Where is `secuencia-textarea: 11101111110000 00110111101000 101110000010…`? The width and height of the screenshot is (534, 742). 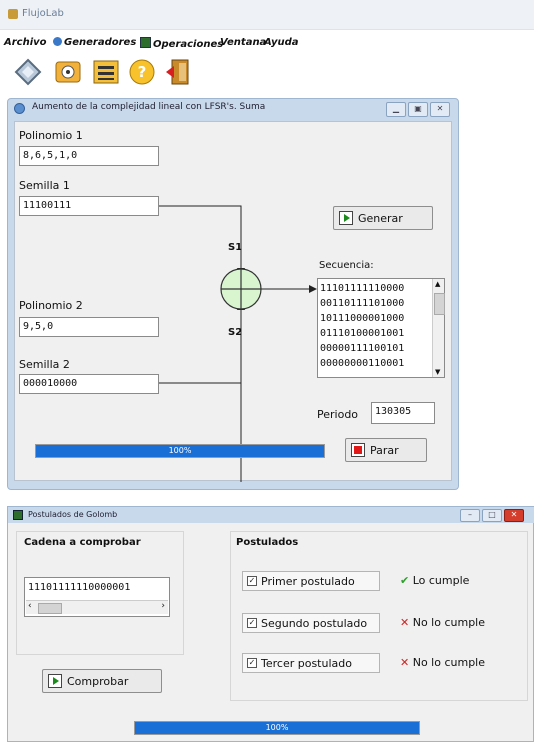 secuencia-textarea: 11101111110000 00110111101000 101110000010… is located at coordinates (381, 328).